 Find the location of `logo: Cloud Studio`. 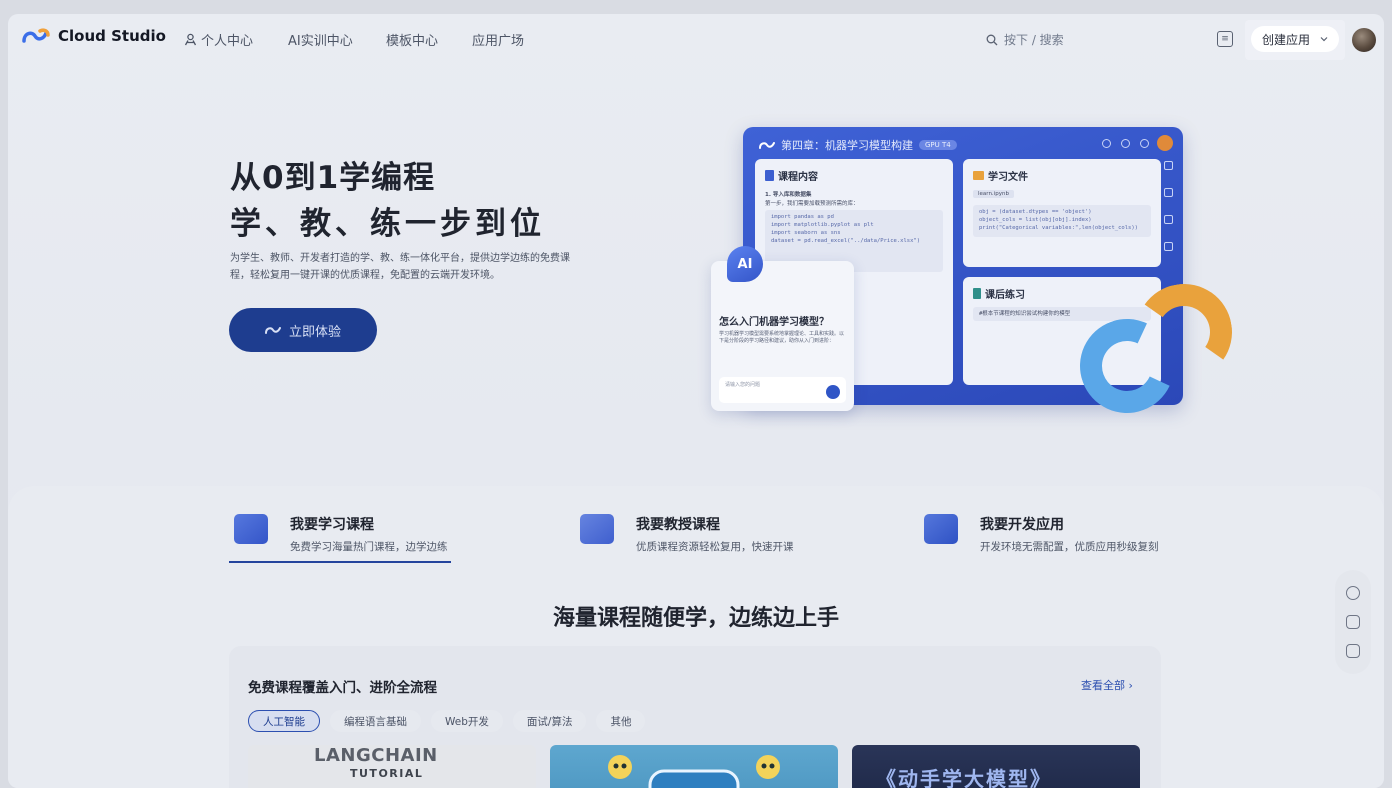

logo: Cloud Studio is located at coordinates (94, 36).